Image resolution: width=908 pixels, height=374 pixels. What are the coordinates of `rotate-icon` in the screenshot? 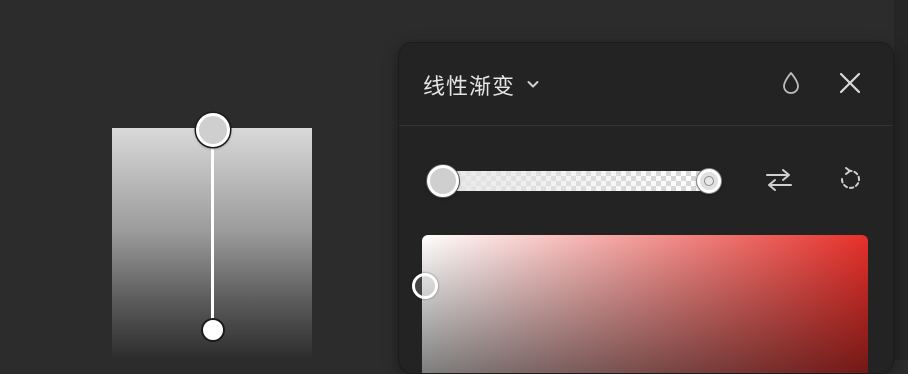 It's located at (850, 182).